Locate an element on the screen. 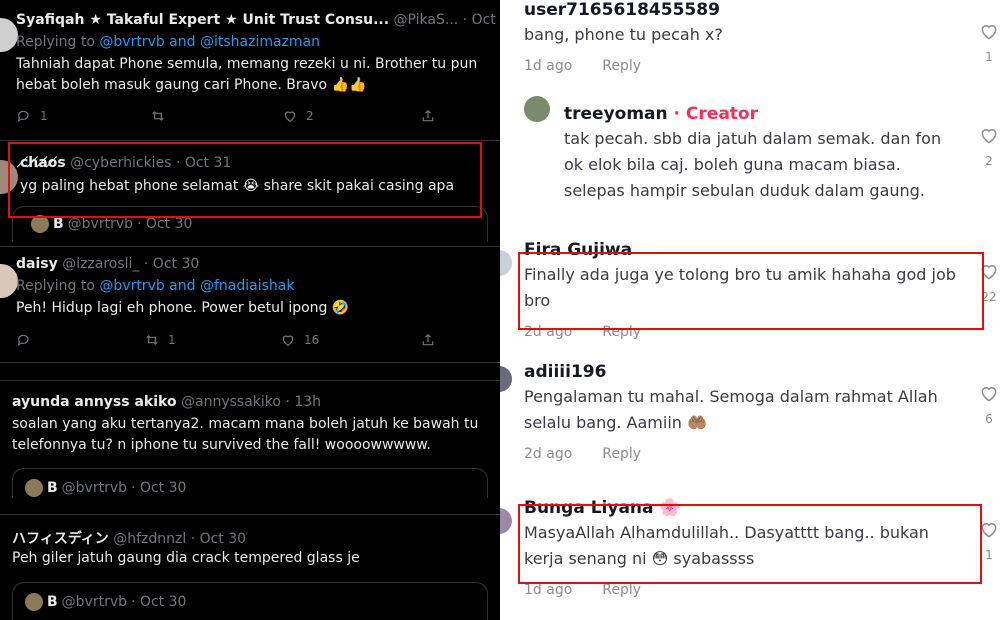 The height and width of the screenshot is (620, 1000). tweet-author-name: daisy is located at coordinates (37, 264).